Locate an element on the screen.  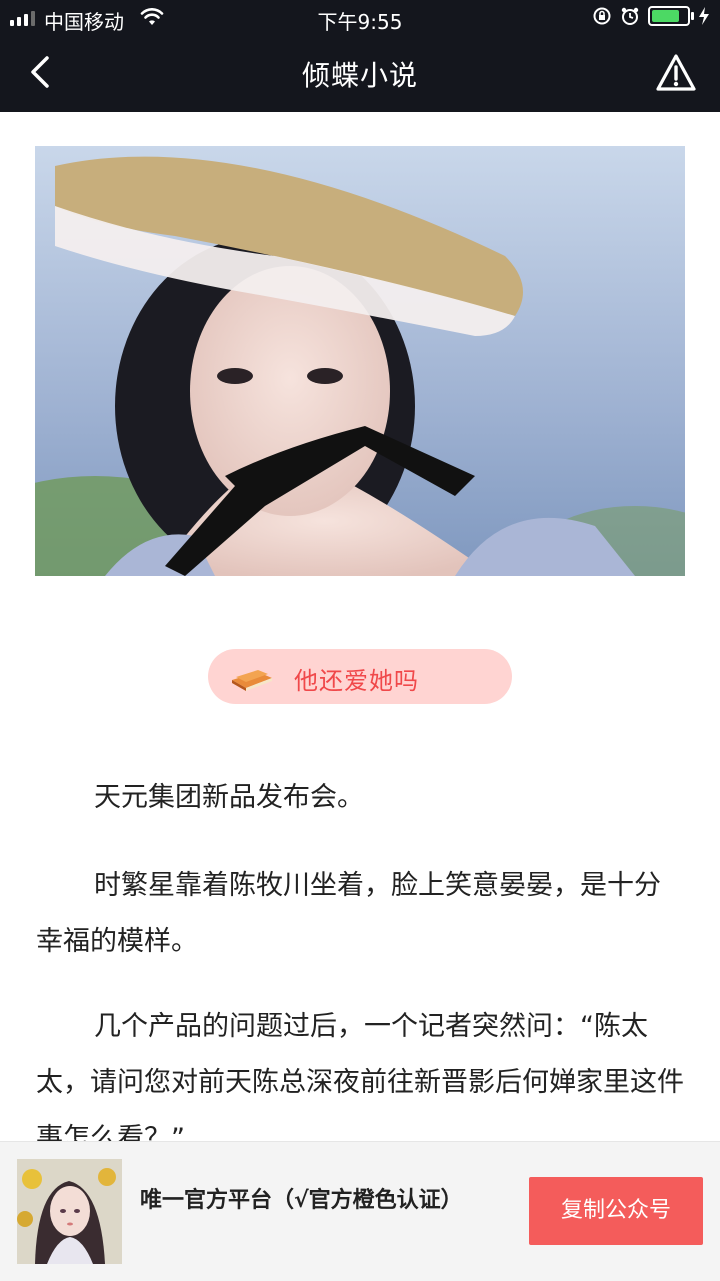
chapter-title: 他还爱她吗 is located at coordinates (356, 681).